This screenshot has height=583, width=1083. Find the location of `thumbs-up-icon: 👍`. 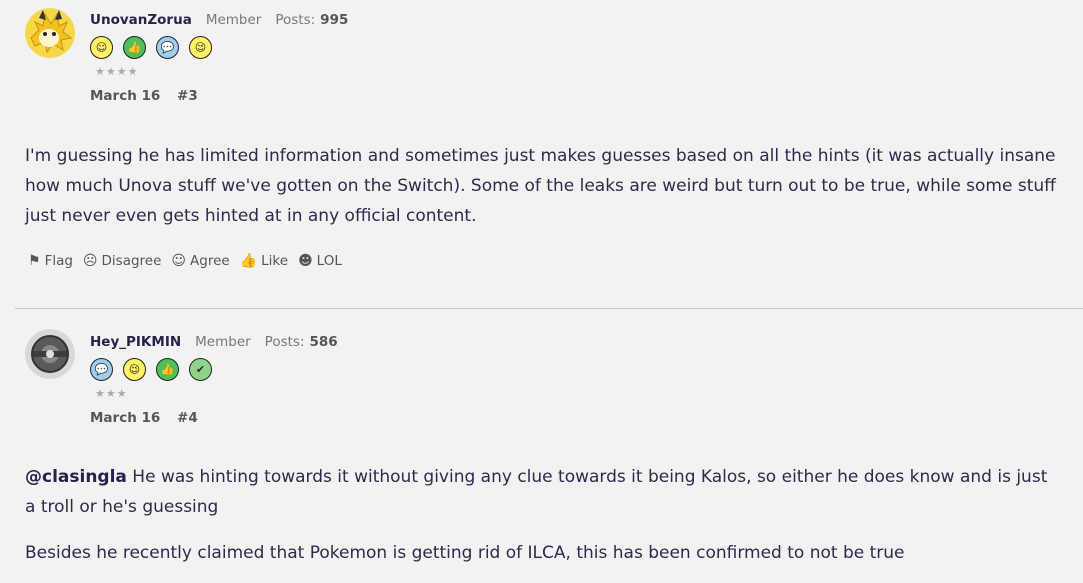

thumbs-up-icon: 👍 is located at coordinates (248, 261).